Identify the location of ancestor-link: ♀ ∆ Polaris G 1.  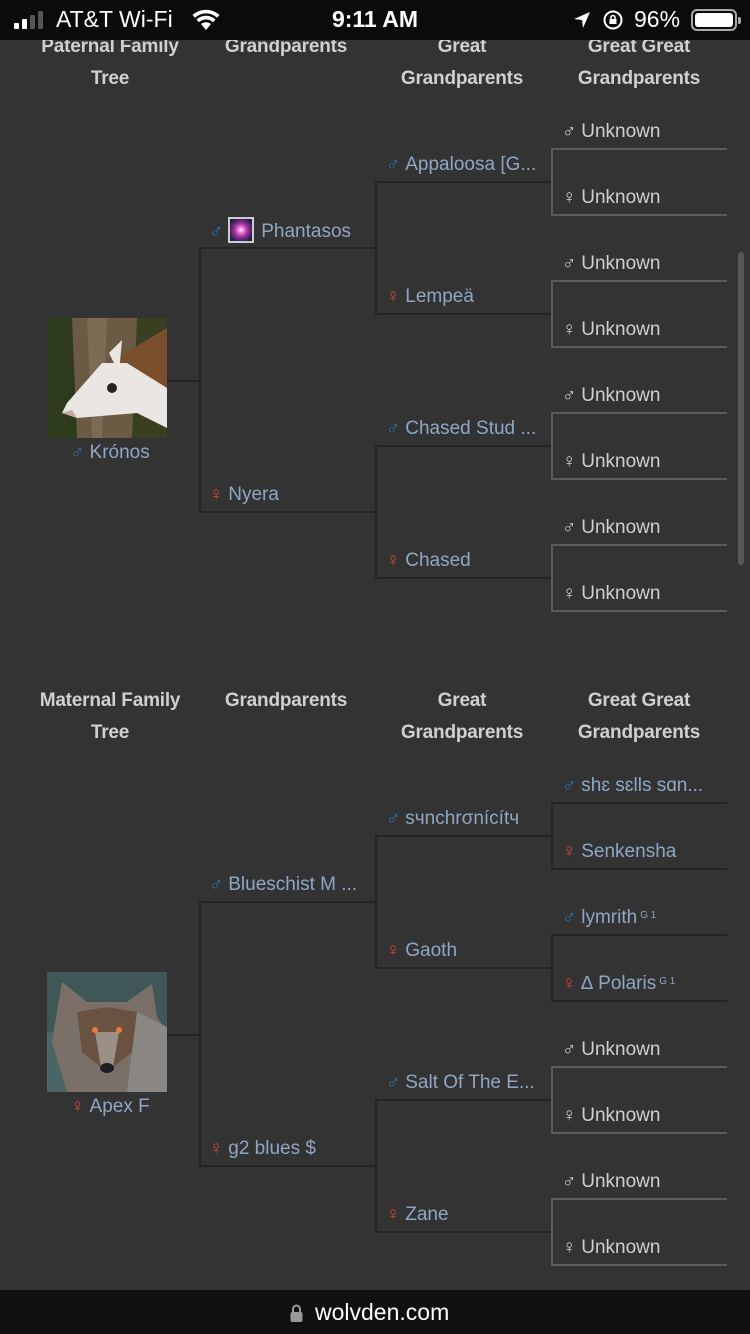
(618, 984).